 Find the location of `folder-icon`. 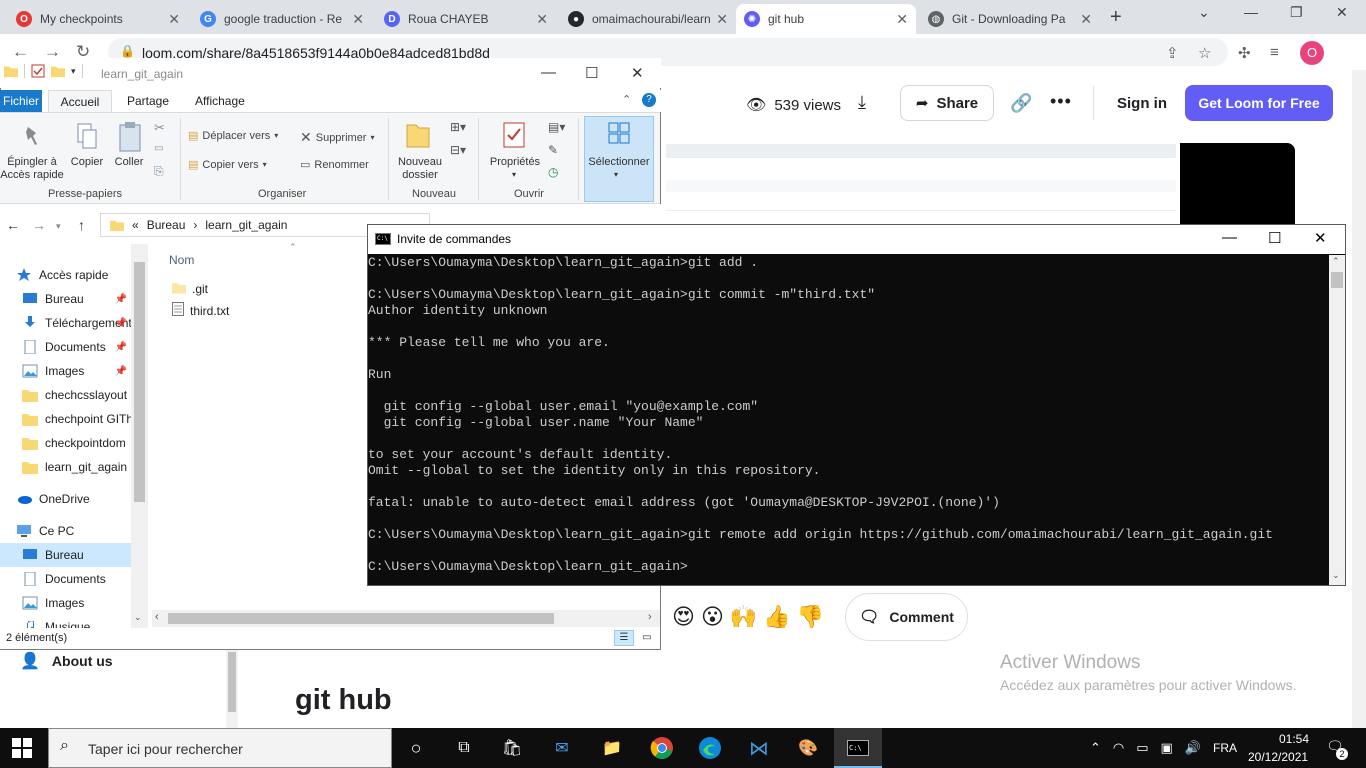

folder-icon is located at coordinates (11, 71).